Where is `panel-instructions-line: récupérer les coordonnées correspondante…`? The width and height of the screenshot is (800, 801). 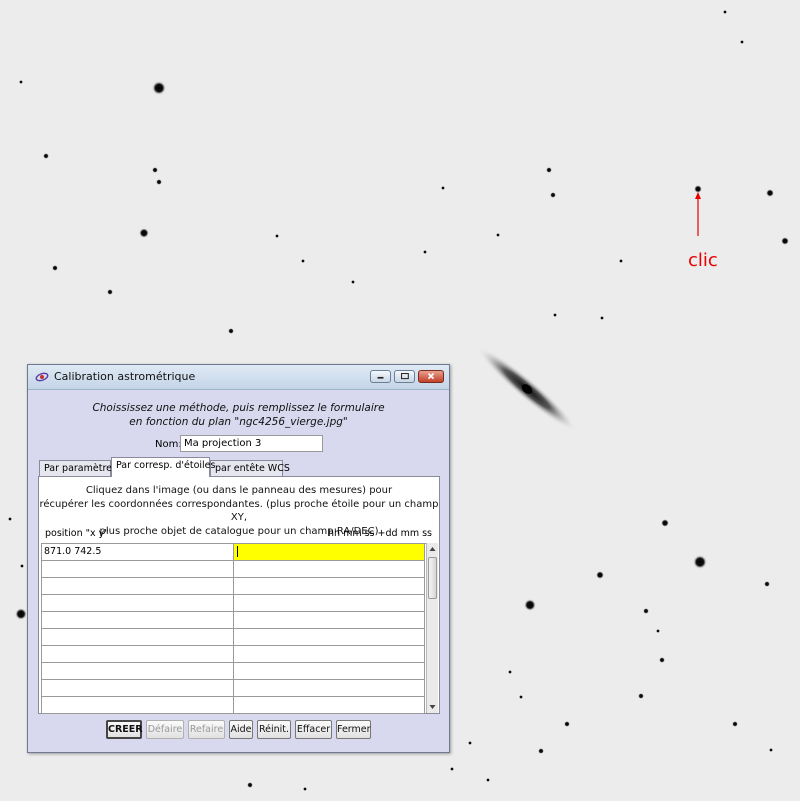 panel-instructions-line: récupérer les coordonnées correspondante… is located at coordinates (239, 511).